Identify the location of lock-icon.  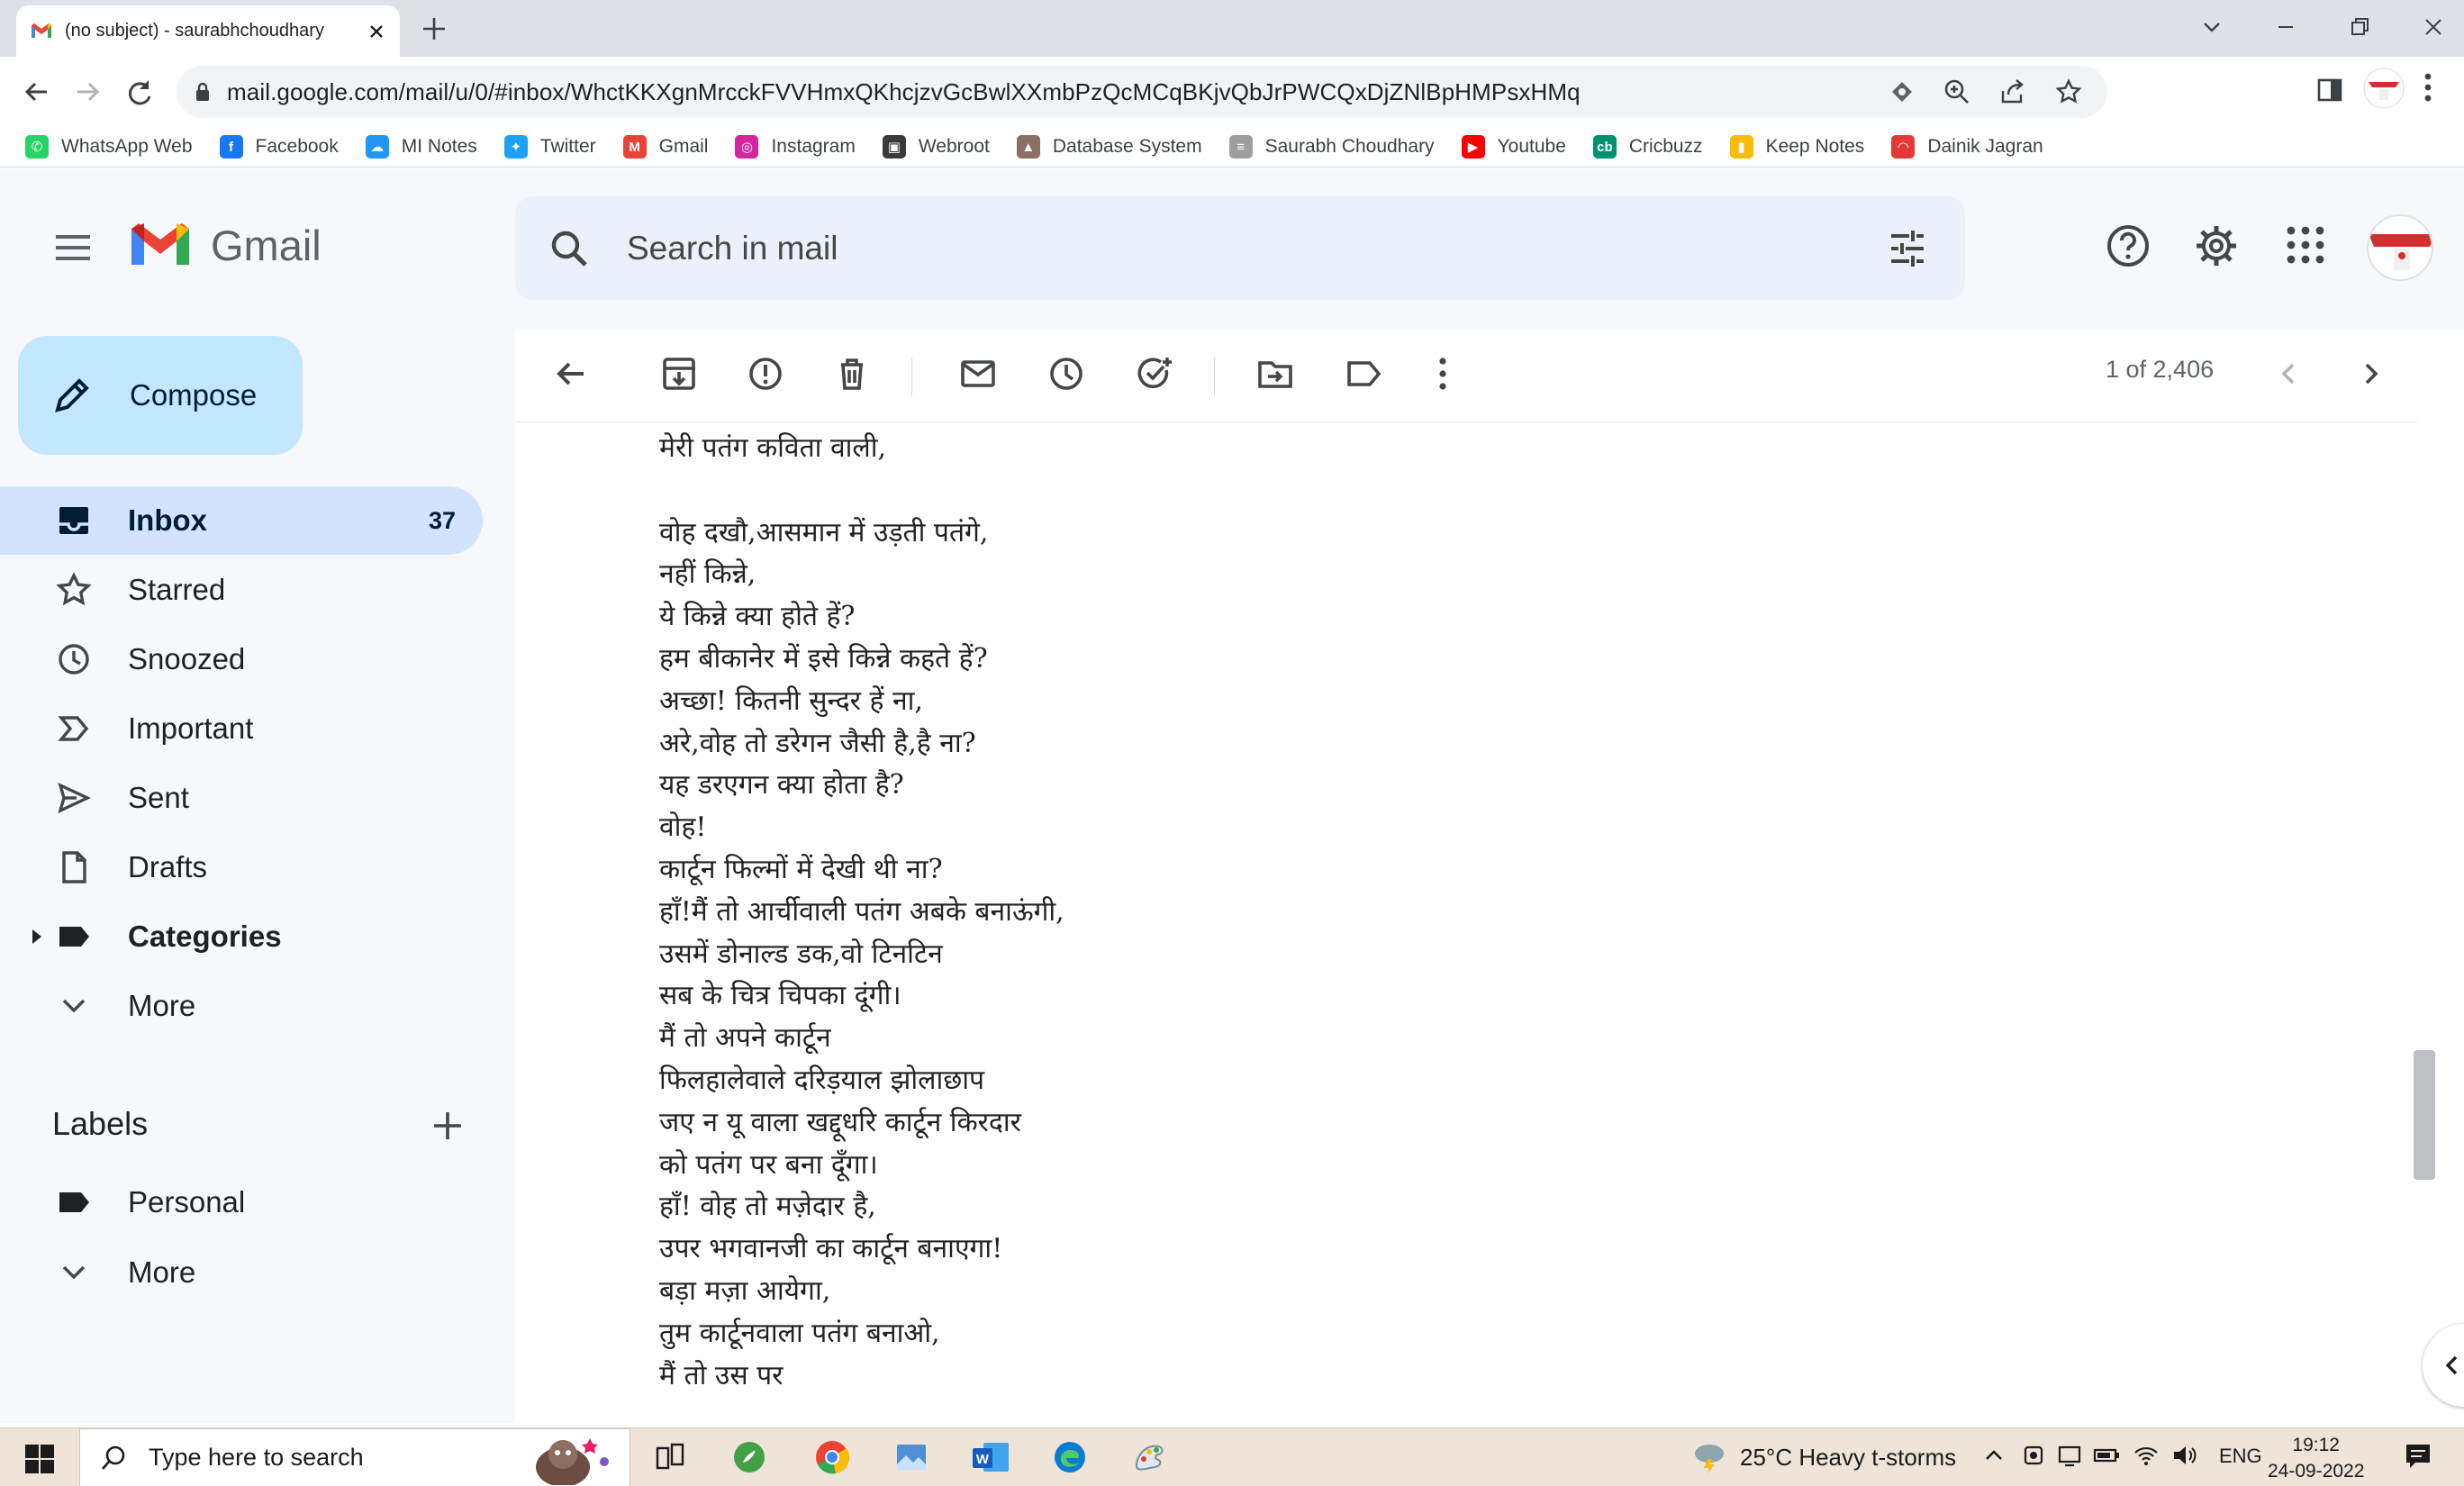
(203, 92).